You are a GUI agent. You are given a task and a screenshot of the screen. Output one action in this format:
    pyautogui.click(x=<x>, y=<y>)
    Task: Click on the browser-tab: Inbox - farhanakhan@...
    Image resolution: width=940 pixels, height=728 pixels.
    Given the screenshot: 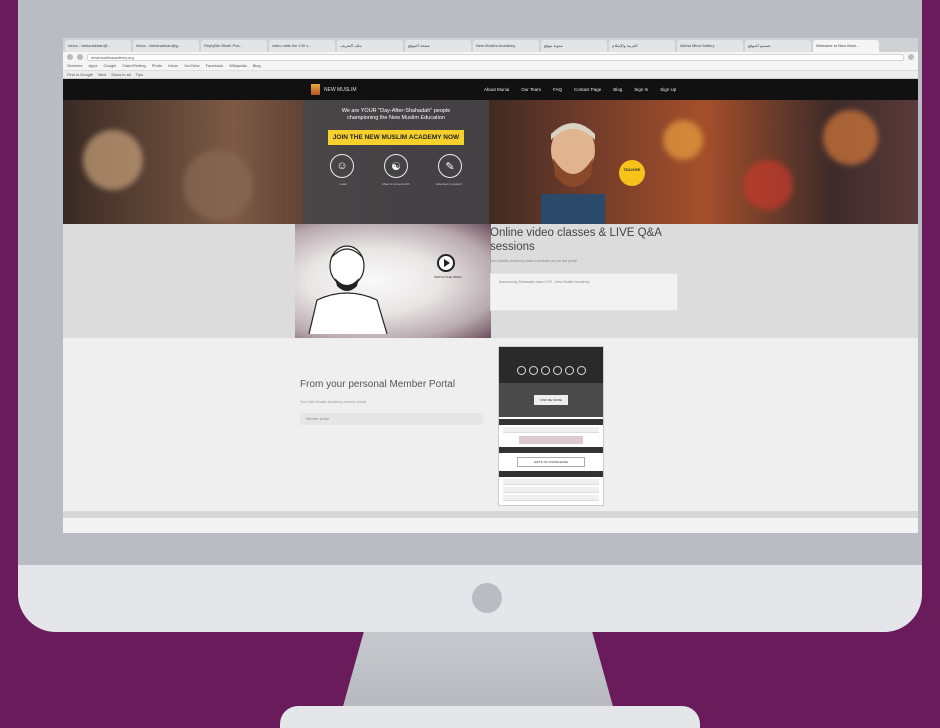 What is the action you would take?
    pyautogui.click(x=98, y=46)
    